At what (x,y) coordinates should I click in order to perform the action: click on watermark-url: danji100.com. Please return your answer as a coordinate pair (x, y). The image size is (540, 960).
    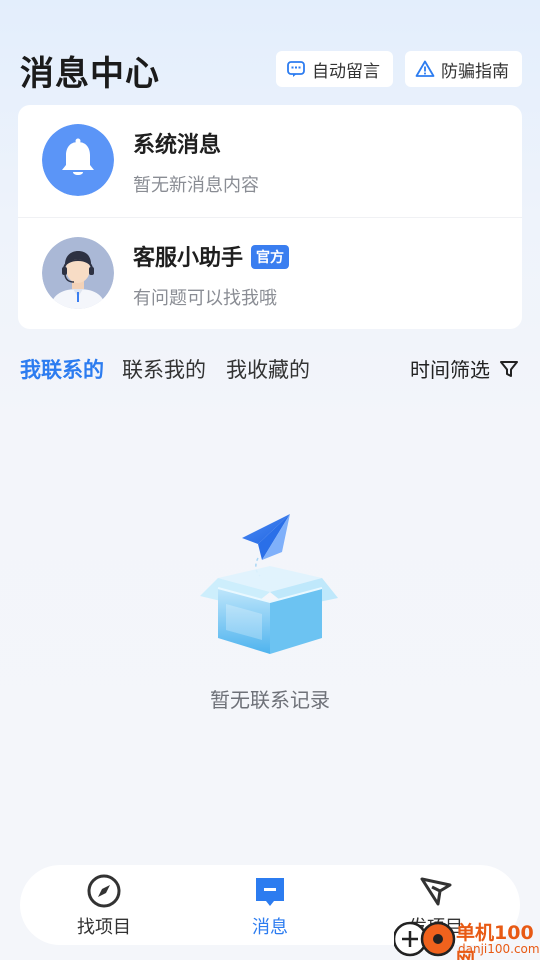
    Looking at the image, I should click on (499, 949).